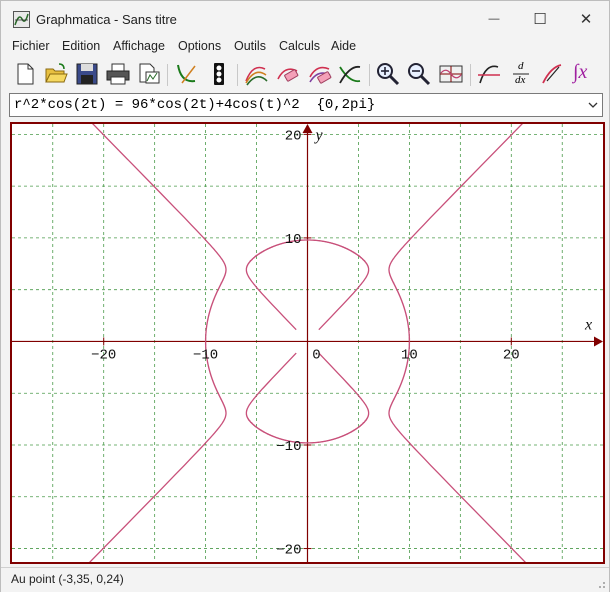  Describe the element at coordinates (299, 46) in the screenshot. I see `menu-calculs: Calculs` at that location.